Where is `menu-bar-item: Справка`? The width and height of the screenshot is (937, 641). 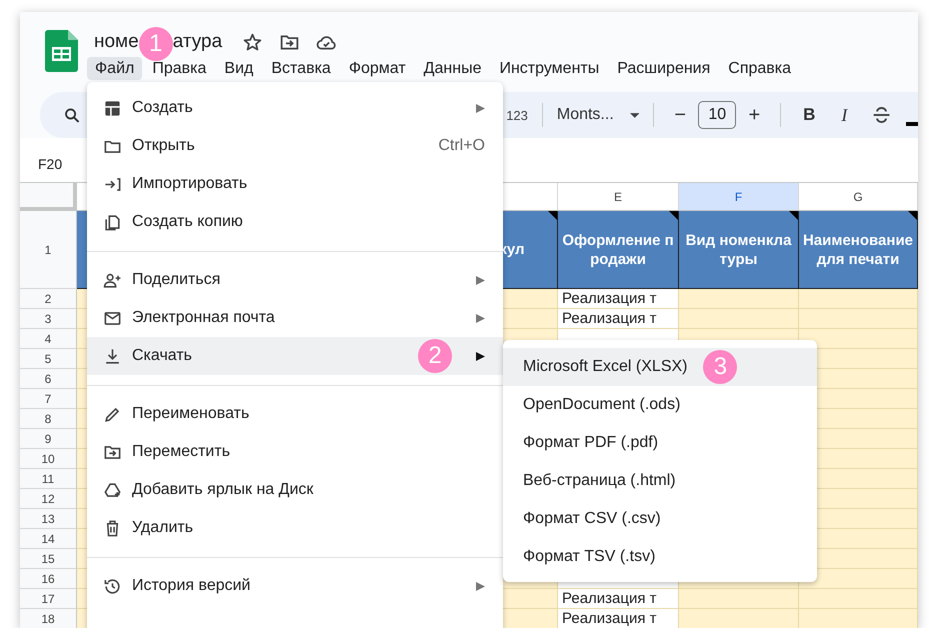 menu-bar-item: Справка is located at coordinates (760, 68).